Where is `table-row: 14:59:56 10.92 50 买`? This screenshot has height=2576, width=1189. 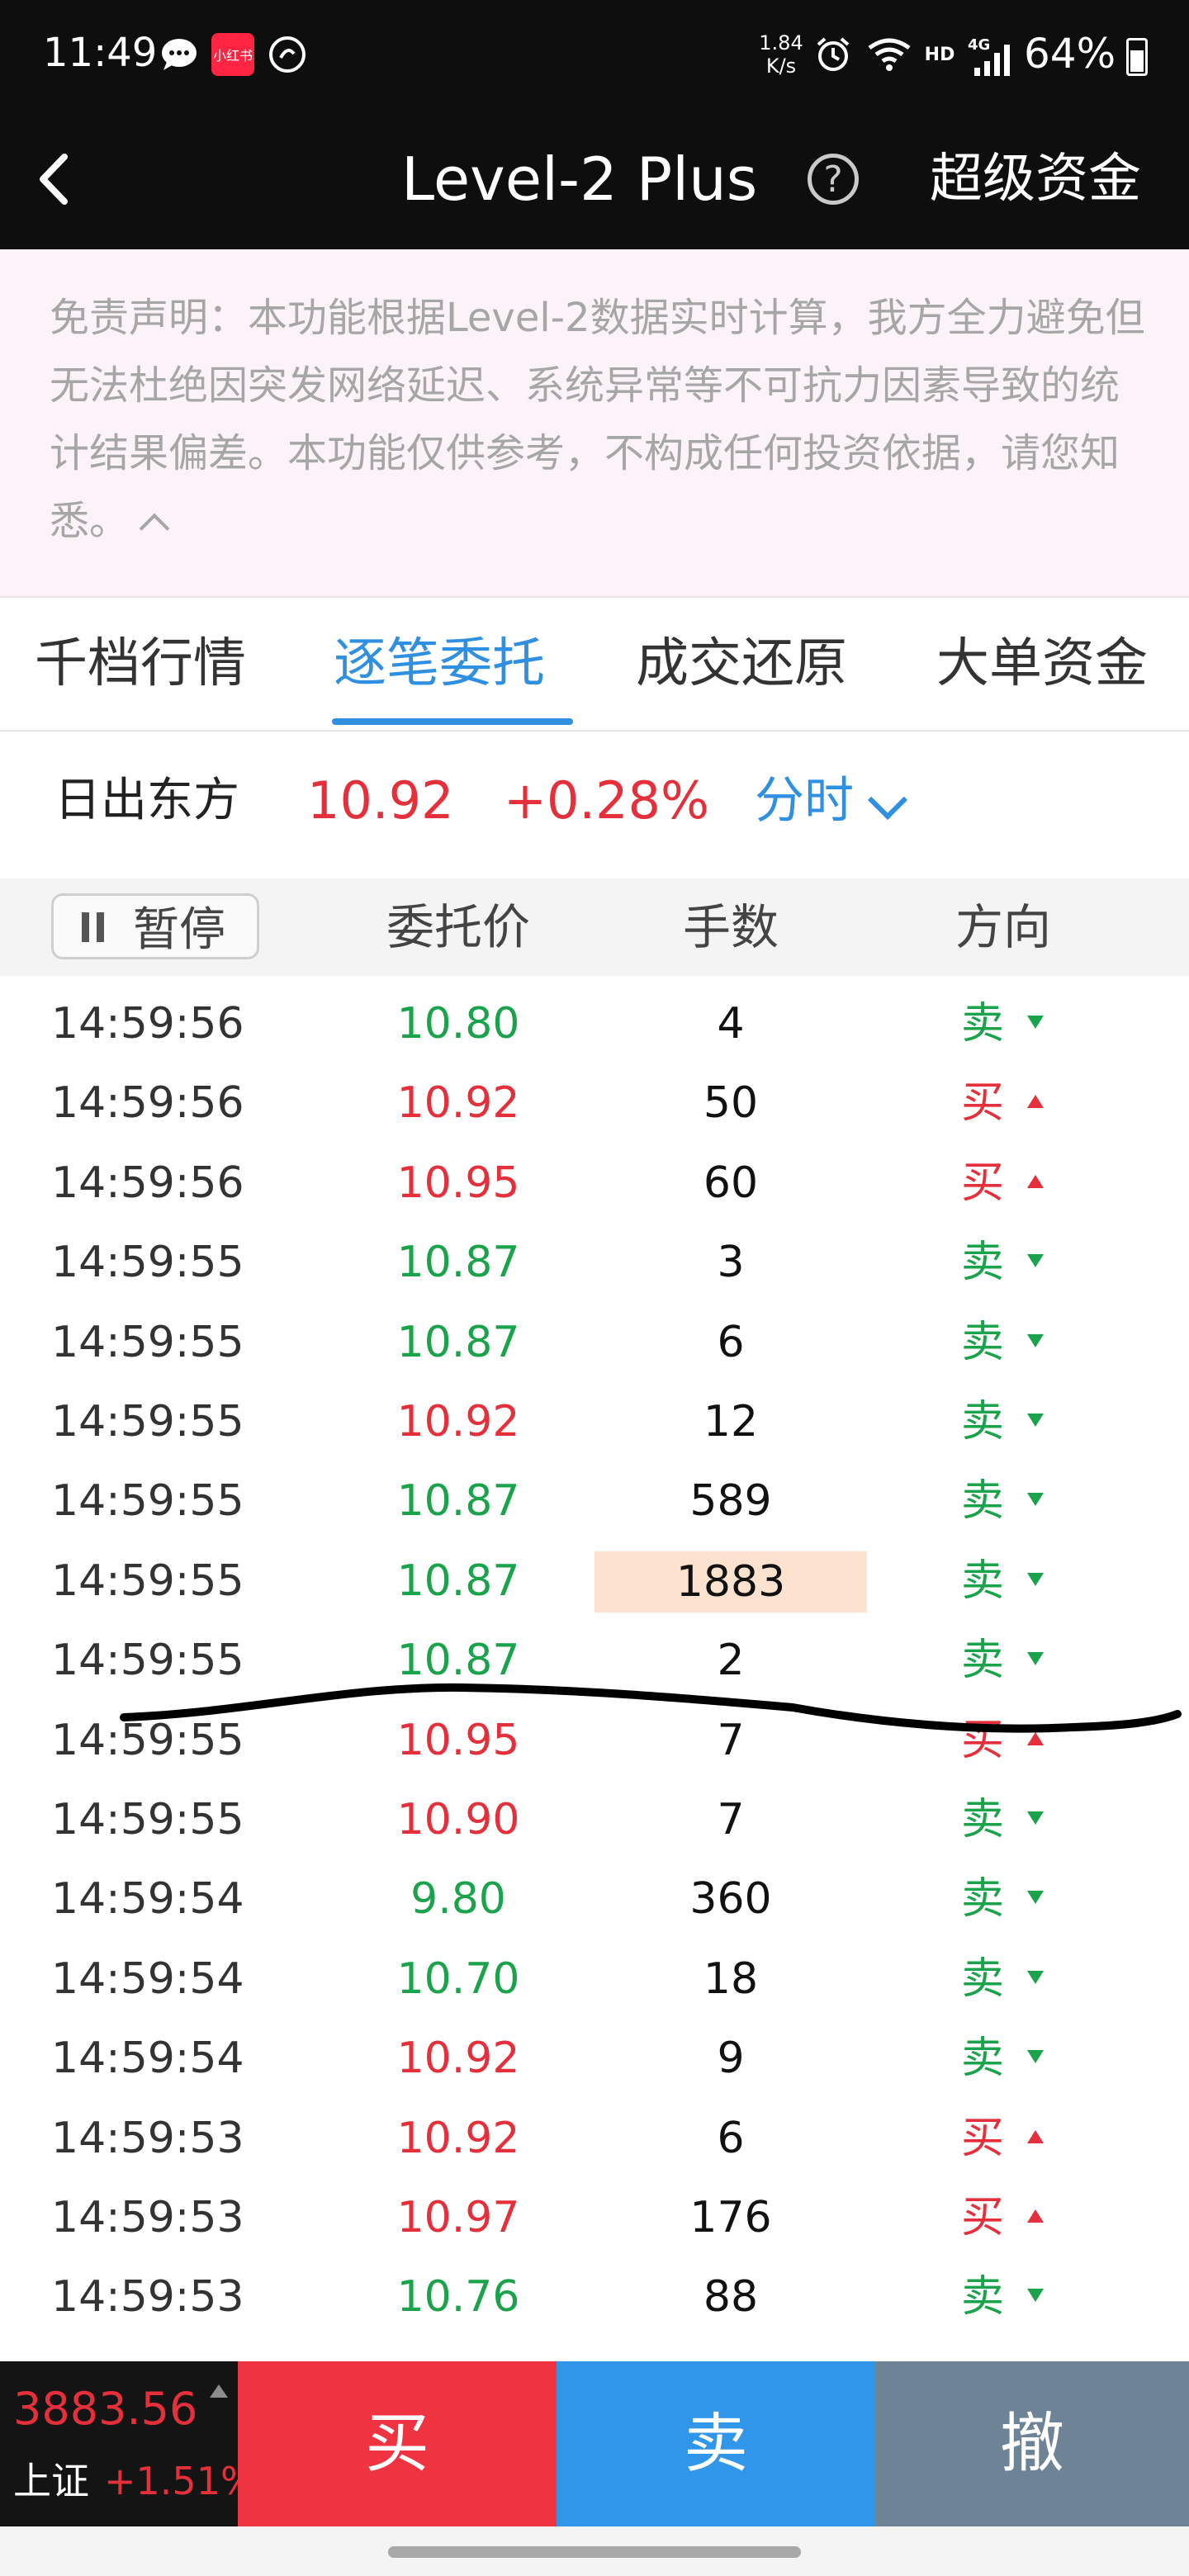 table-row: 14:59:56 10.92 50 买 is located at coordinates (594, 1103).